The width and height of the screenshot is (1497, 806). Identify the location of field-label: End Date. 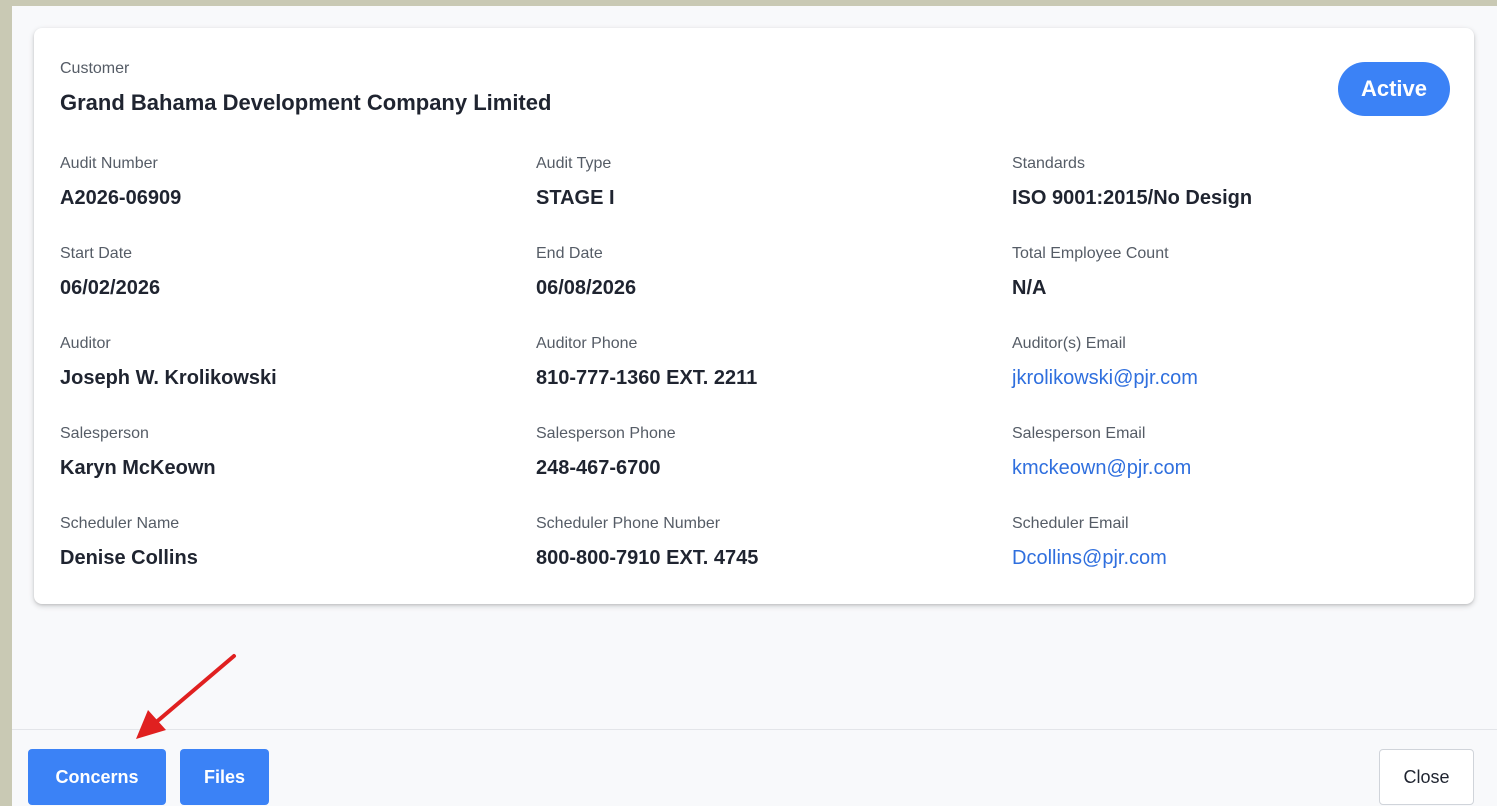
(569, 253).